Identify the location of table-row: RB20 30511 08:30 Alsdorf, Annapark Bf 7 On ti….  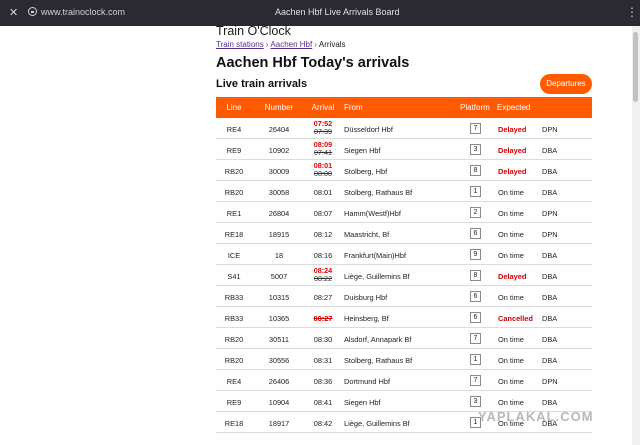
(404, 338).